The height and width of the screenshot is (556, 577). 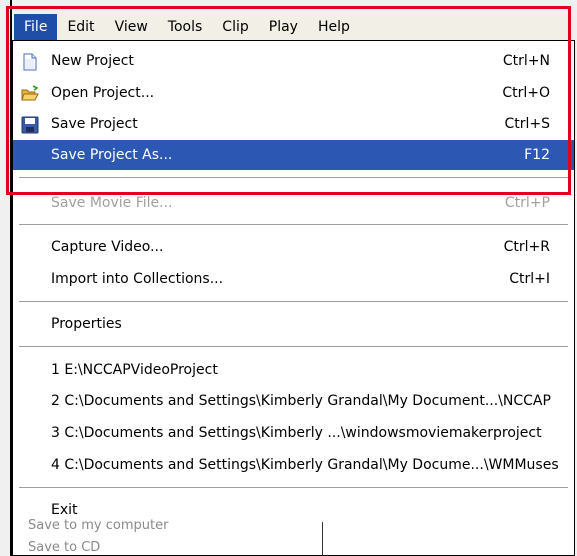 What do you see at coordinates (526, 247) in the screenshot?
I see `capture-video-shortcut: Ctrl+R` at bounding box center [526, 247].